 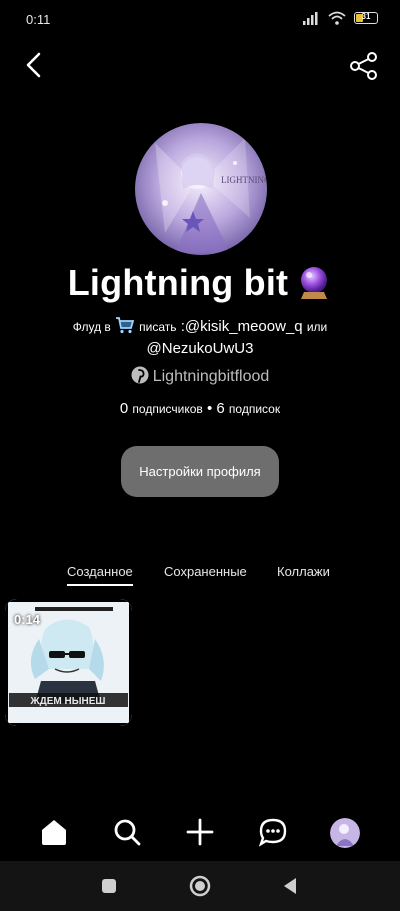 What do you see at coordinates (310, 18) in the screenshot?
I see `signal-icon` at bounding box center [310, 18].